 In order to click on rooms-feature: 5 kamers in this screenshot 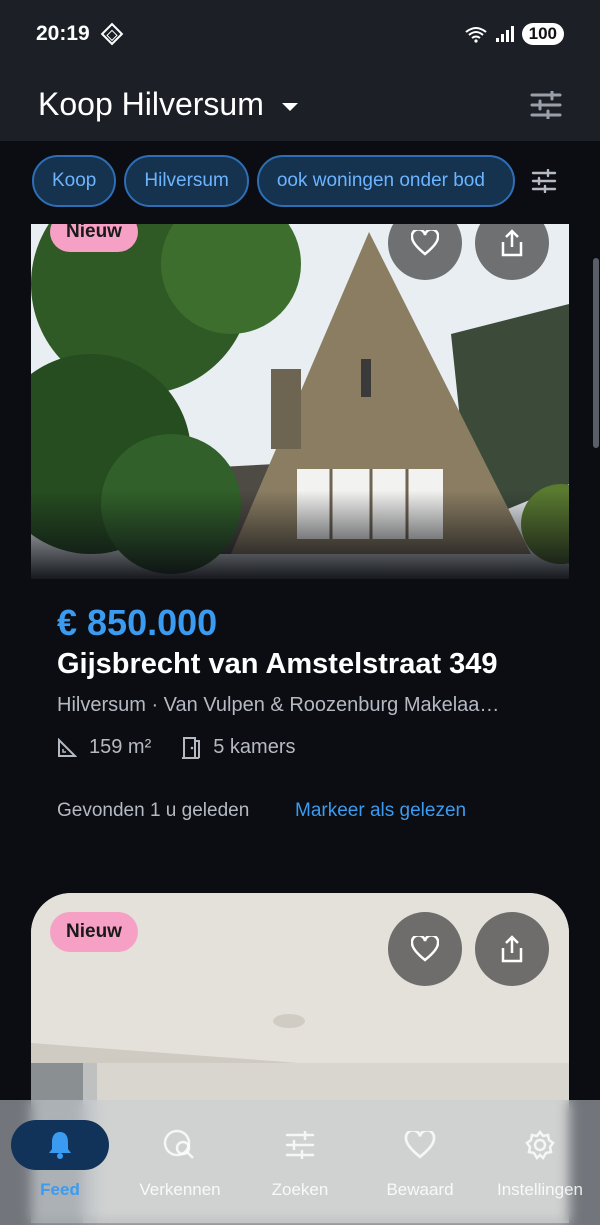, I will do `click(238, 747)`.